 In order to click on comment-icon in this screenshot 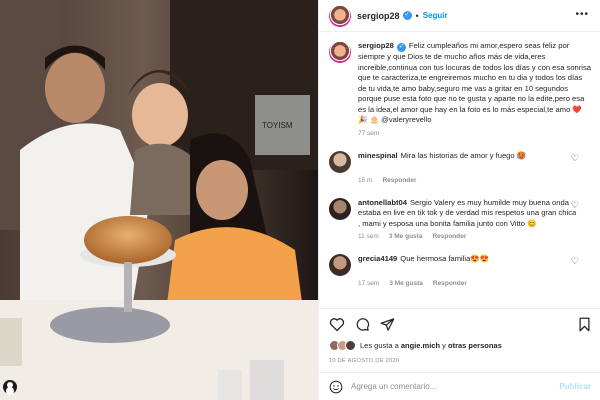, I will do `click(362, 324)`.